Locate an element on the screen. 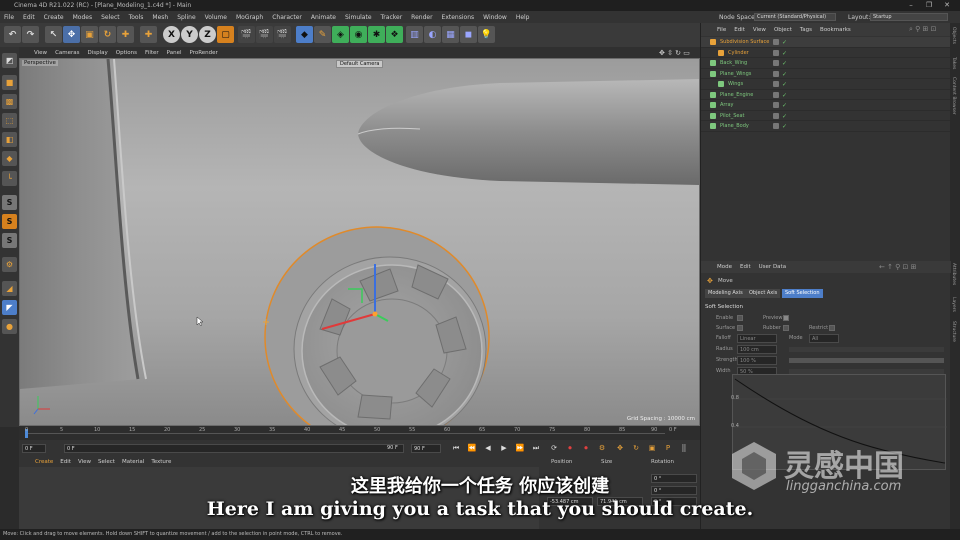  mode-select: All is located at coordinates (824, 338).